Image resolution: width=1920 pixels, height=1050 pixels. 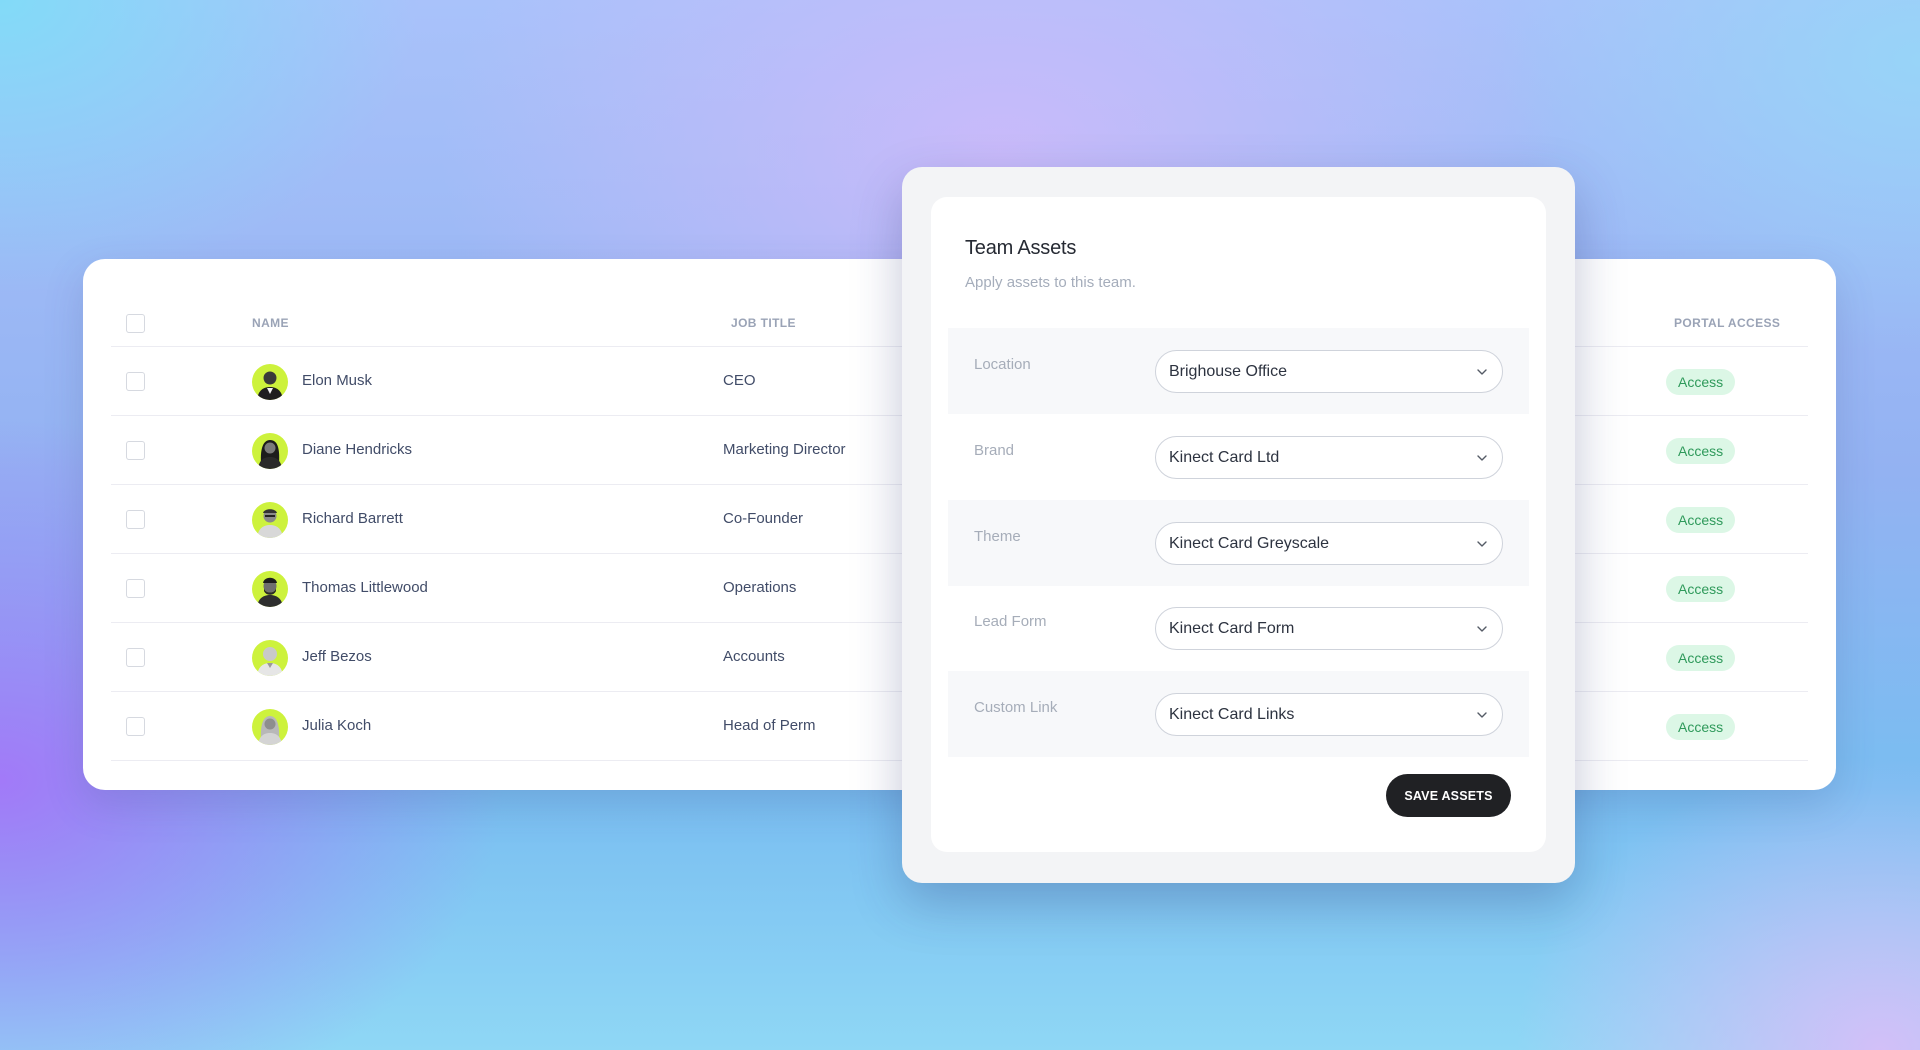 What do you see at coordinates (352, 518) in the screenshot?
I see `member-name: Richard Barrett` at bounding box center [352, 518].